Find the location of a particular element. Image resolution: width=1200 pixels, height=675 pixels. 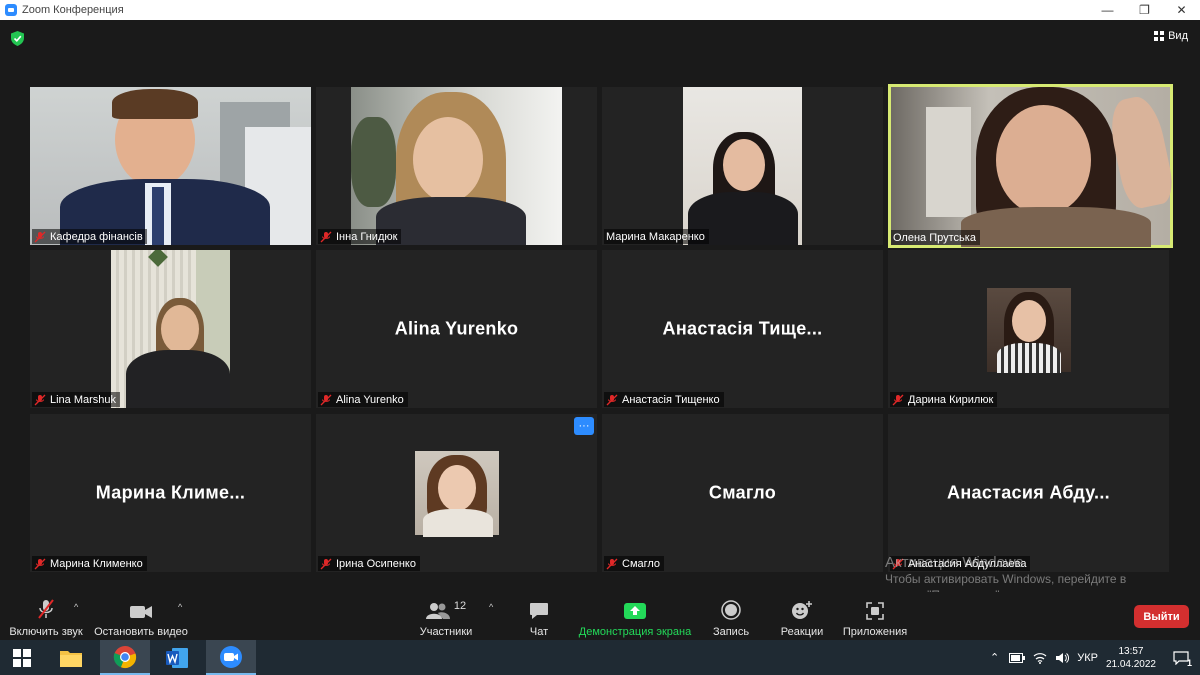

participant-tile-lina-marshuk: Lina Marshuk is located at coordinates (170, 329).